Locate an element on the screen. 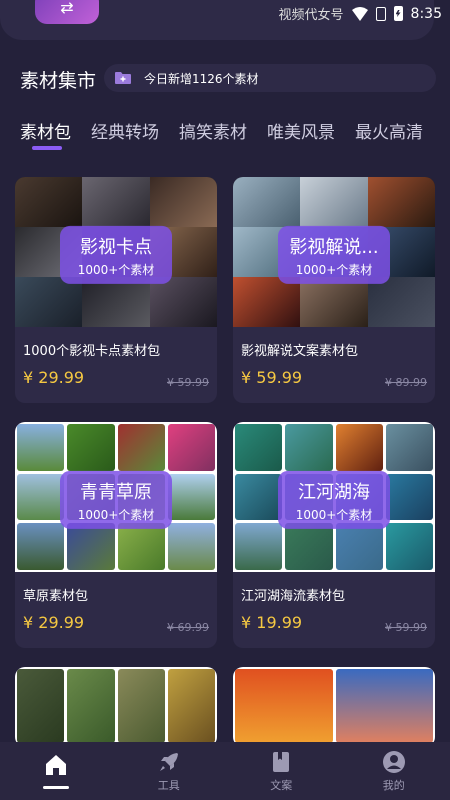 Image resolution: width=450 pixels, height=800 pixels. nav-copywriting: 文案 is located at coordinates (281, 771).